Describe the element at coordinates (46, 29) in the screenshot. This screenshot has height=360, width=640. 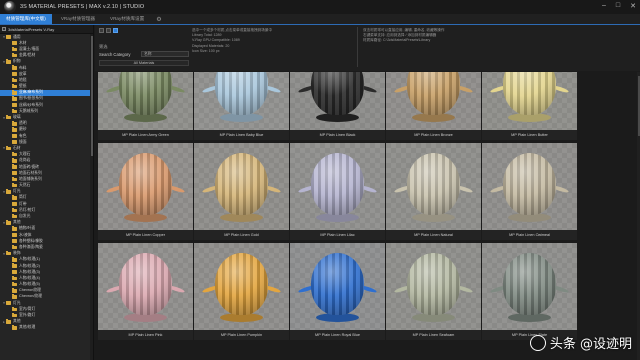
I see `tree-root: 3dsMaterialPresets V-Ray` at that location.